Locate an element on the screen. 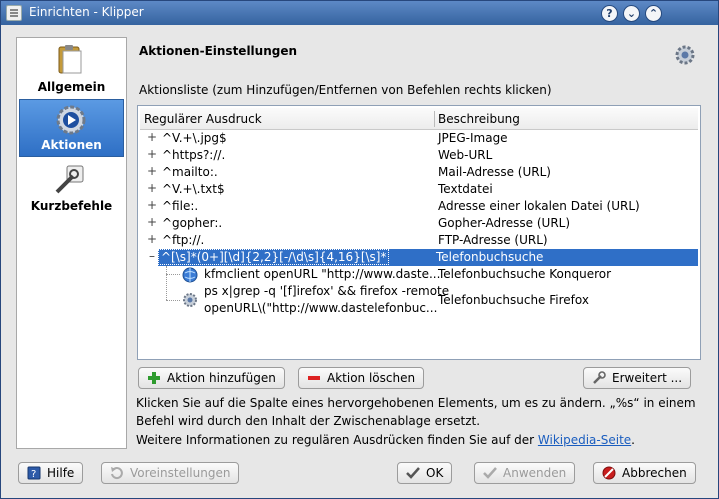 This screenshot has height=499, width=719. cancel-button: Abbrechen is located at coordinates (644, 473).